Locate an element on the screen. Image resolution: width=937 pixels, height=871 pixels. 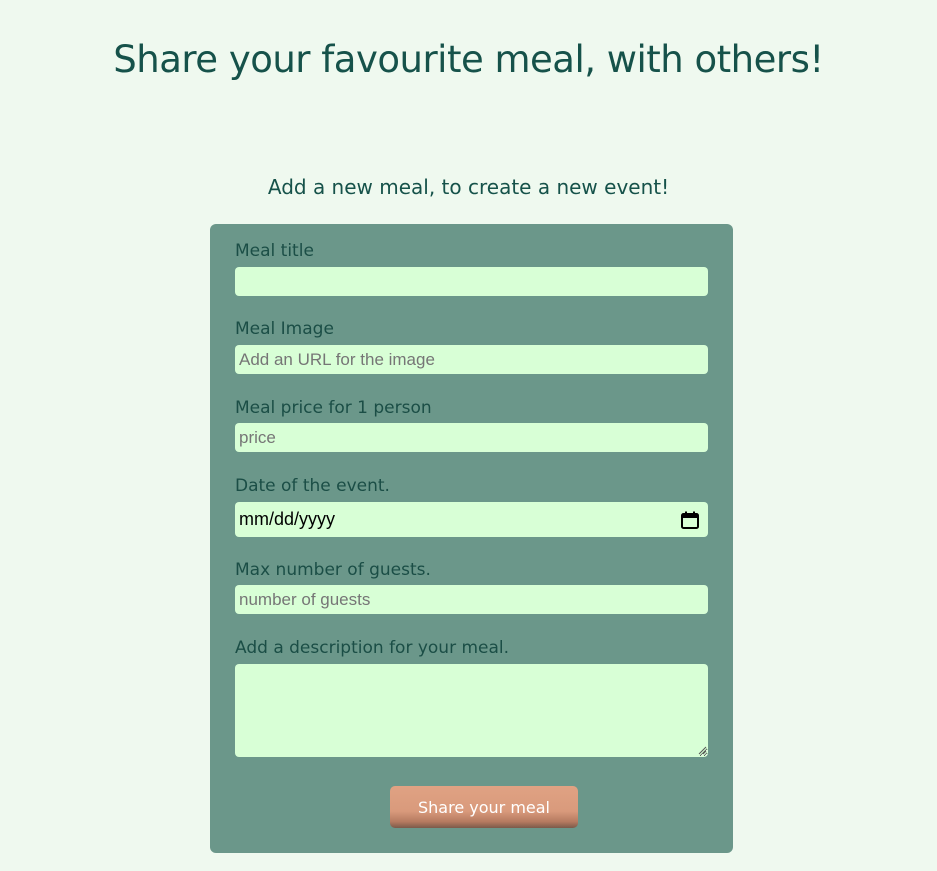
meal-price-label: Meal price for 1 person is located at coordinates (333, 408).